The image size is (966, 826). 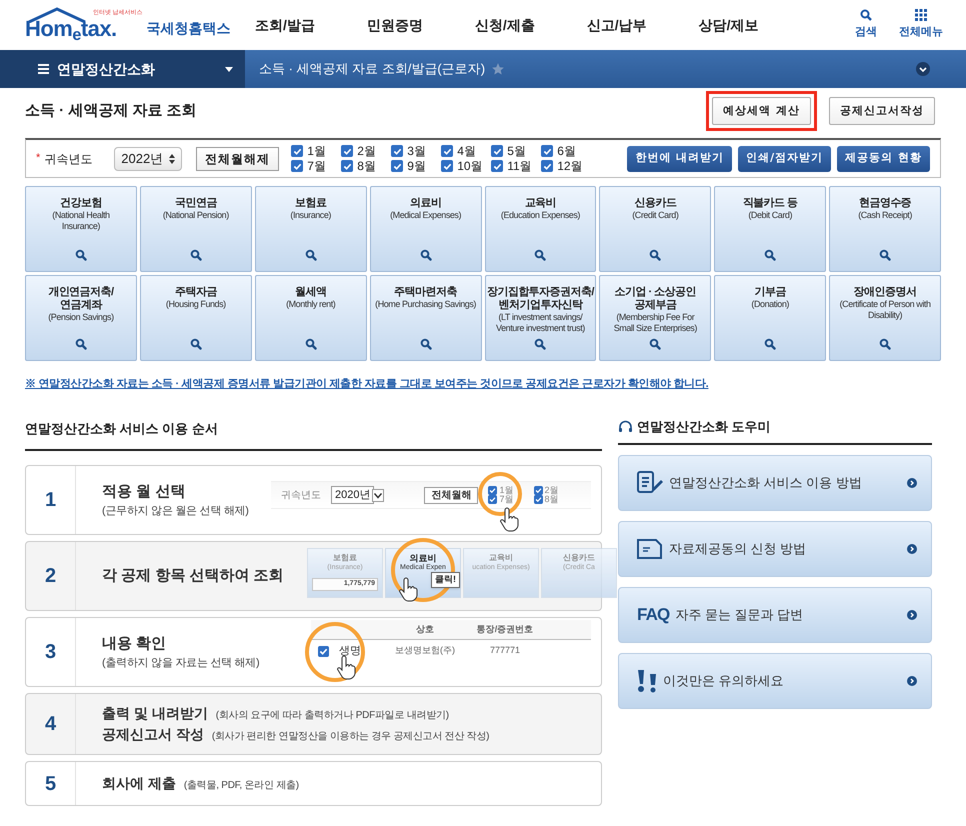 What do you see at coordinates (81, 318) in the screenshot?
I see `category-tile: 개인연금저축/ 연금계좌 (Pension Savings)` at bounding box center [81, 318].